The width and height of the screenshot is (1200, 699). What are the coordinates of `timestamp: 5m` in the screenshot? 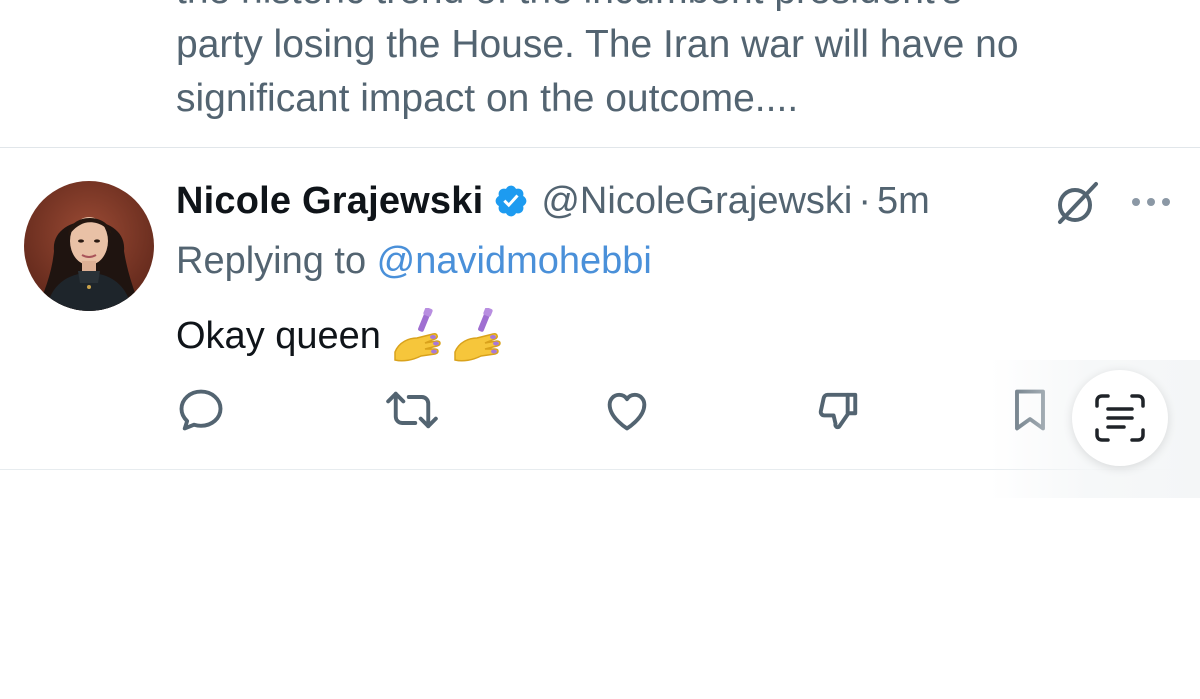 It's located at (903, 201).